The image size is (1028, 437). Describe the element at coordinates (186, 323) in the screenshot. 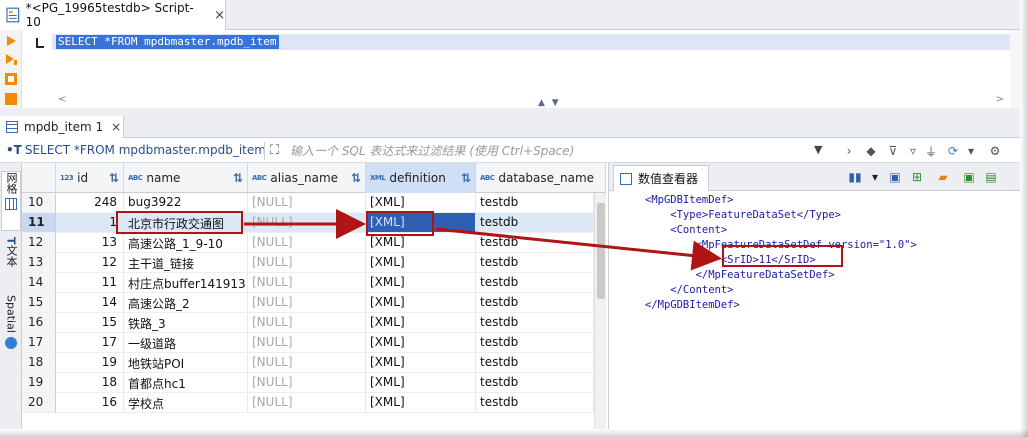

I see `cell-name: 铁路_3` at that location.